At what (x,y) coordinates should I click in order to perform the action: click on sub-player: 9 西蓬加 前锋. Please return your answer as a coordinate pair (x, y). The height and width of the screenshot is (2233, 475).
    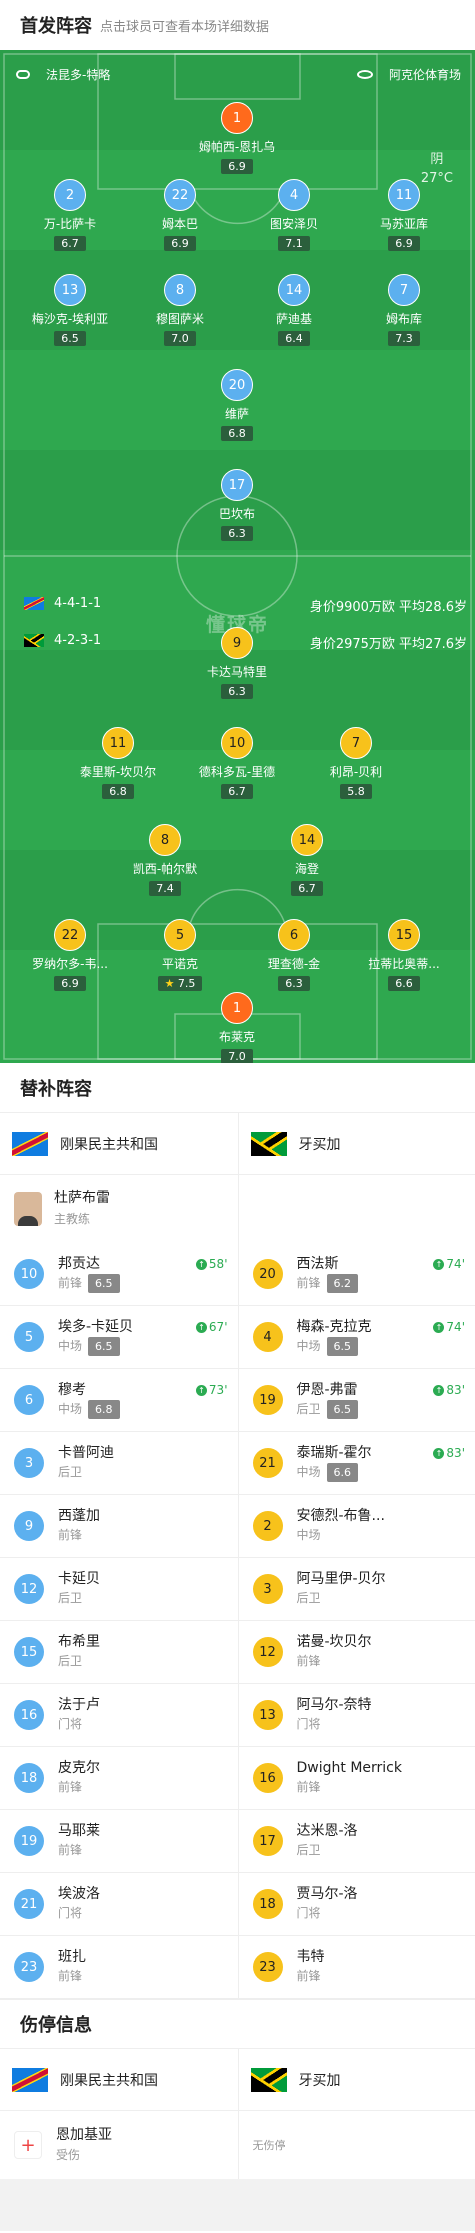
    Looking at the image, I should click on (119, 1526).